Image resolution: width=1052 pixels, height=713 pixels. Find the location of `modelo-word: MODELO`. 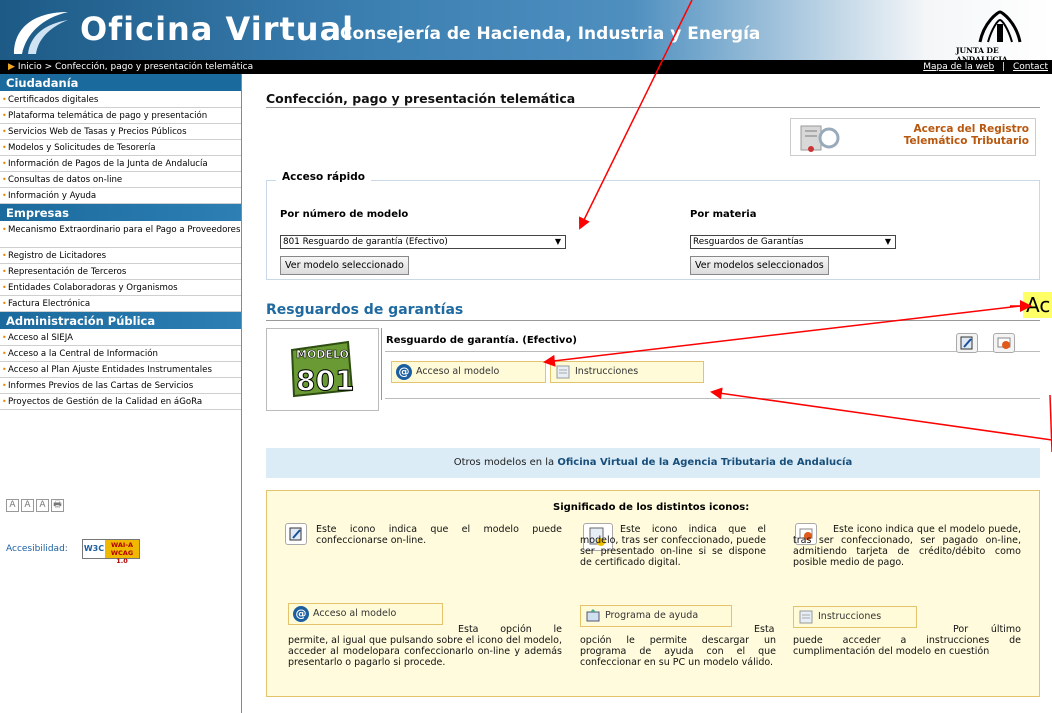

modelo-word: MODELO is located at coordinates (322, 354).